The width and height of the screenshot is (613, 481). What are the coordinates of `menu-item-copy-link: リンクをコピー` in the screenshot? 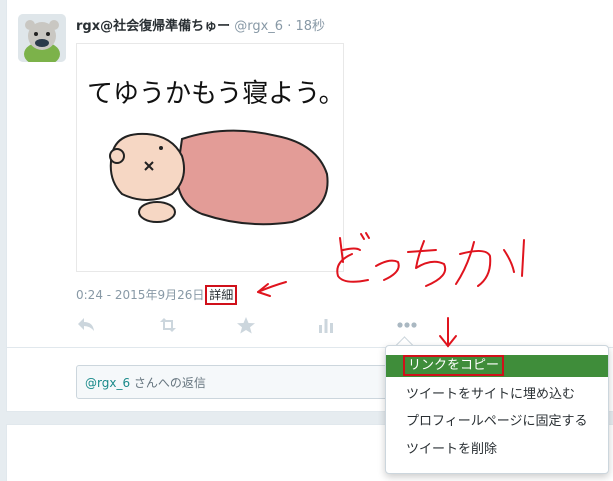 It's located at (497, 366).